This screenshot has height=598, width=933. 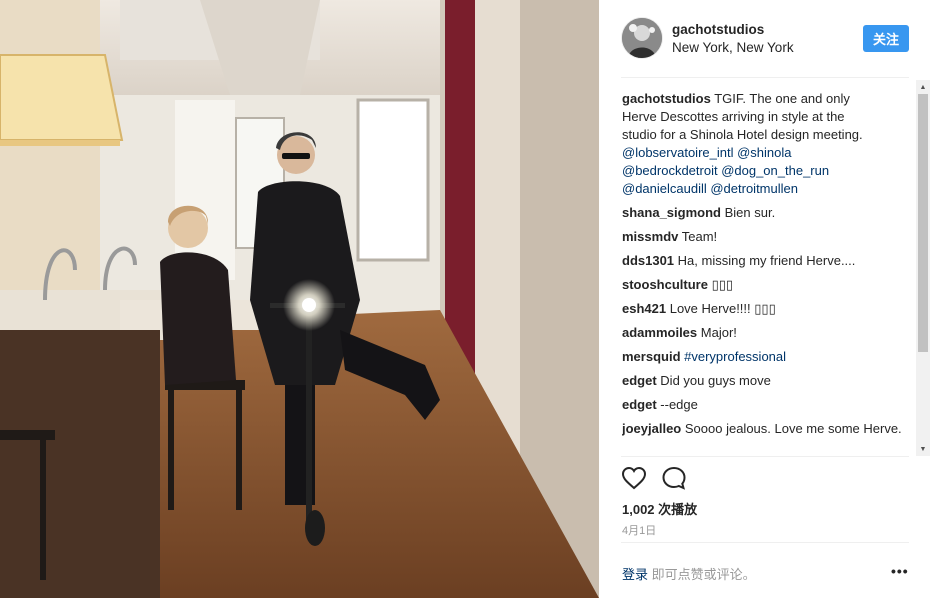 I want to click on caption-text-line: Herve Descottes arriving in style at the, so click(x=733, y=116).